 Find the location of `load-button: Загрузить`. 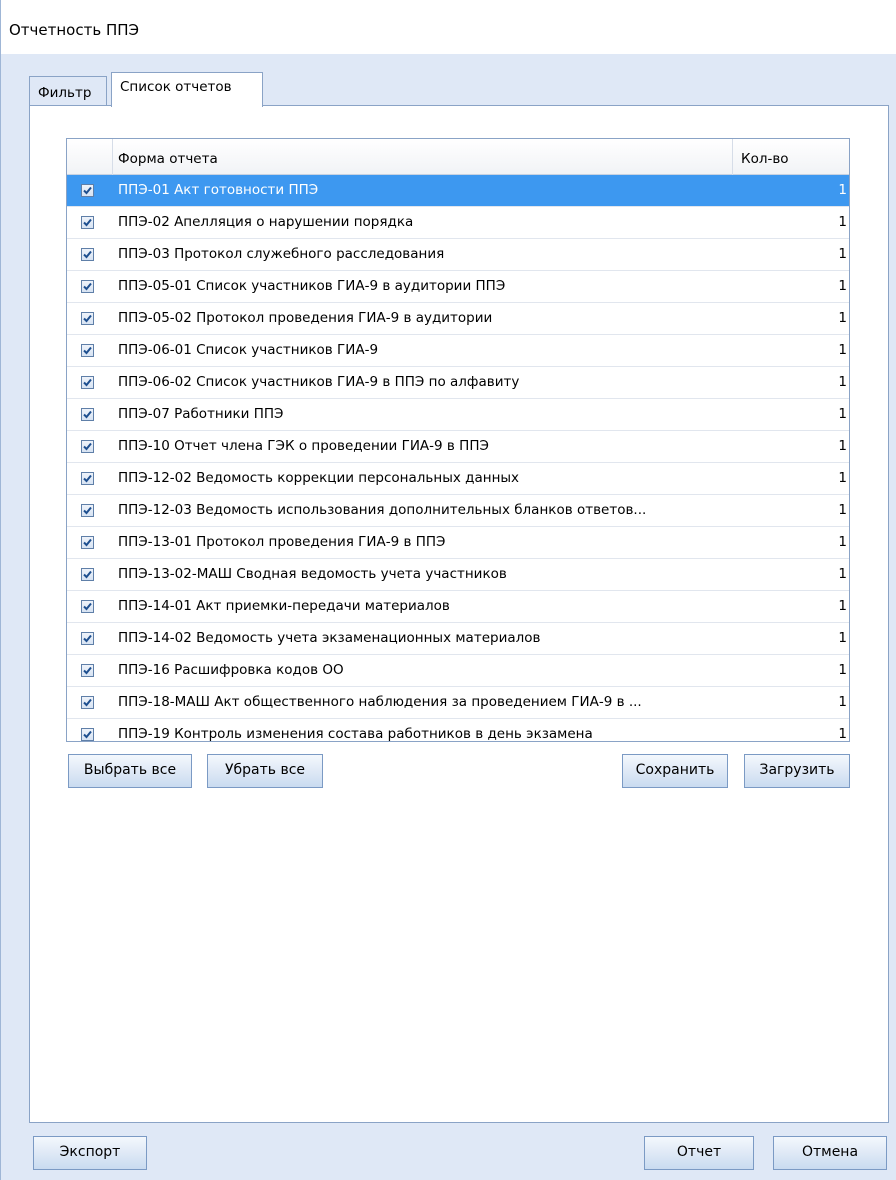

load-button: Загрузить is located at coordinates (797, 771).